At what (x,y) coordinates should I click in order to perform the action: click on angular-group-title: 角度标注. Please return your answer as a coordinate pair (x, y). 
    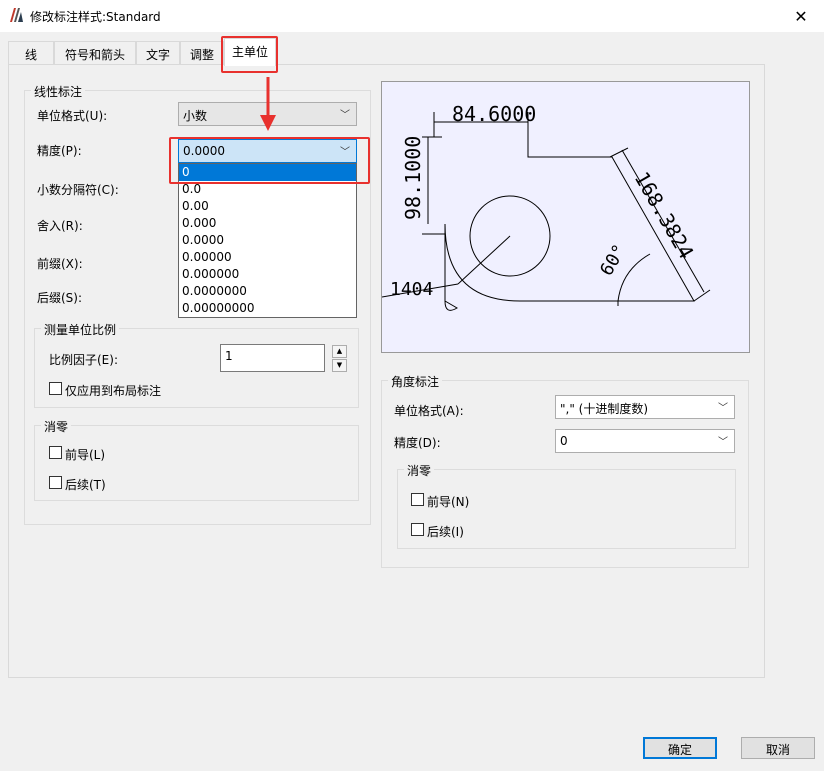
    Looking at the image, I should click on (415, 381).